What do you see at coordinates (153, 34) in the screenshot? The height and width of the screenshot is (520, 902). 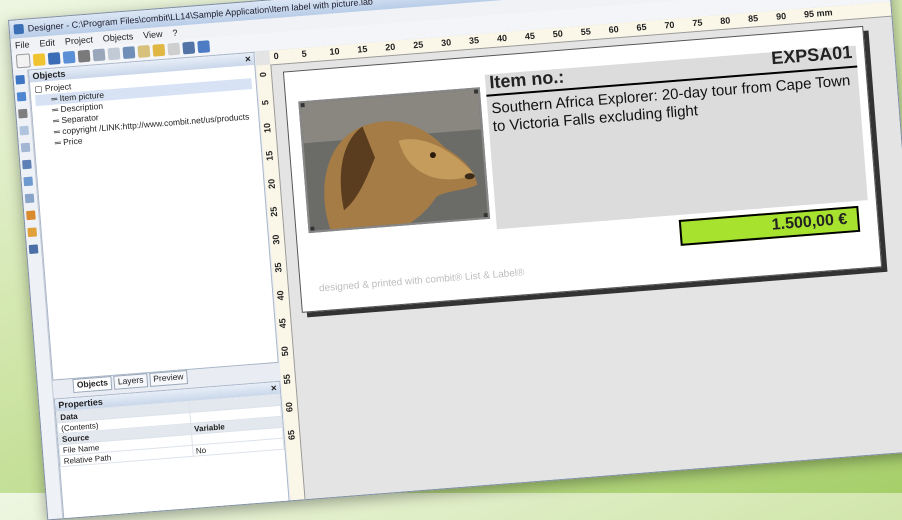 I see `menu-view: View` at bounding box center [153, 34].